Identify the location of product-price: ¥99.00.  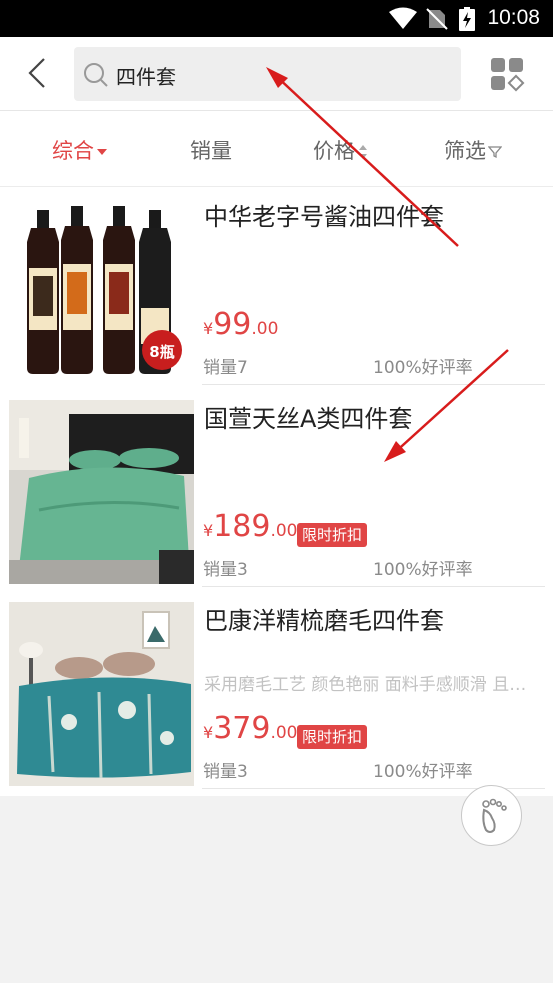
(241, 324).